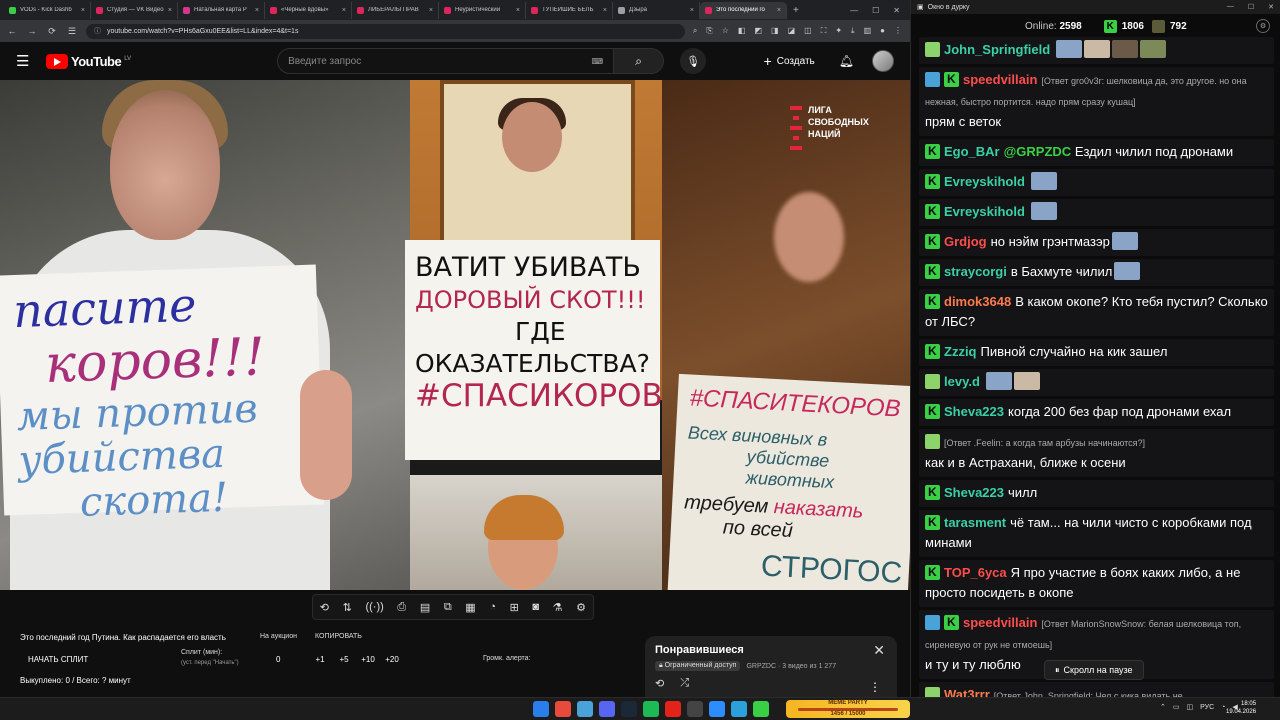  I want to click on browser-tab: ЛИБЕРАЛЫ ПРАВ ×, so click(395, 10).